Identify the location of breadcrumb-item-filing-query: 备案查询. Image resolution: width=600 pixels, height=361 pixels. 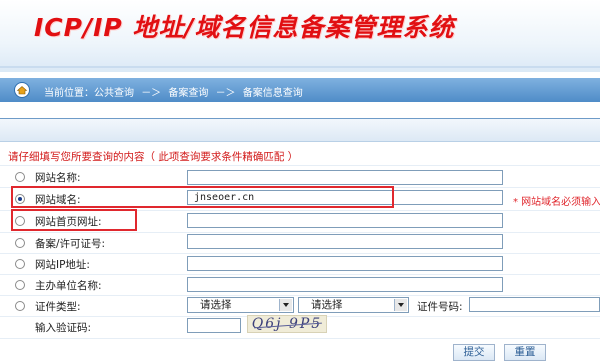
(188, 93).